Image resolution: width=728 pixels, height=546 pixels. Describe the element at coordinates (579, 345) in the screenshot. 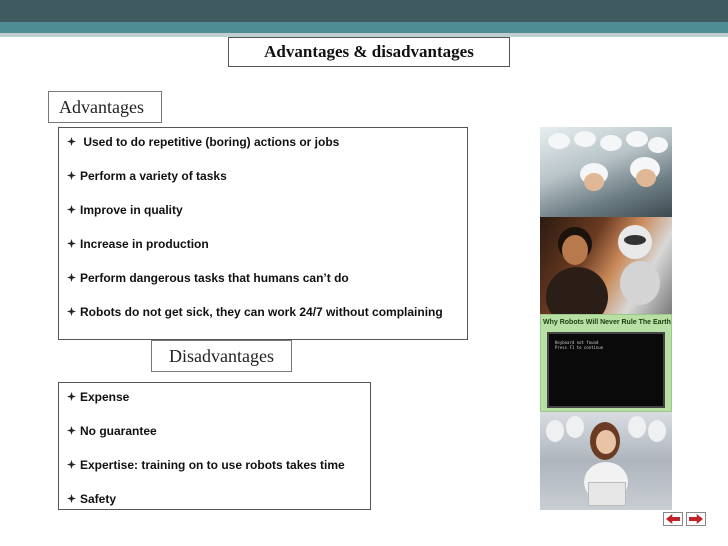

I see `poster-screen-text: Keyboard not found Press F1 to continue` at that location.